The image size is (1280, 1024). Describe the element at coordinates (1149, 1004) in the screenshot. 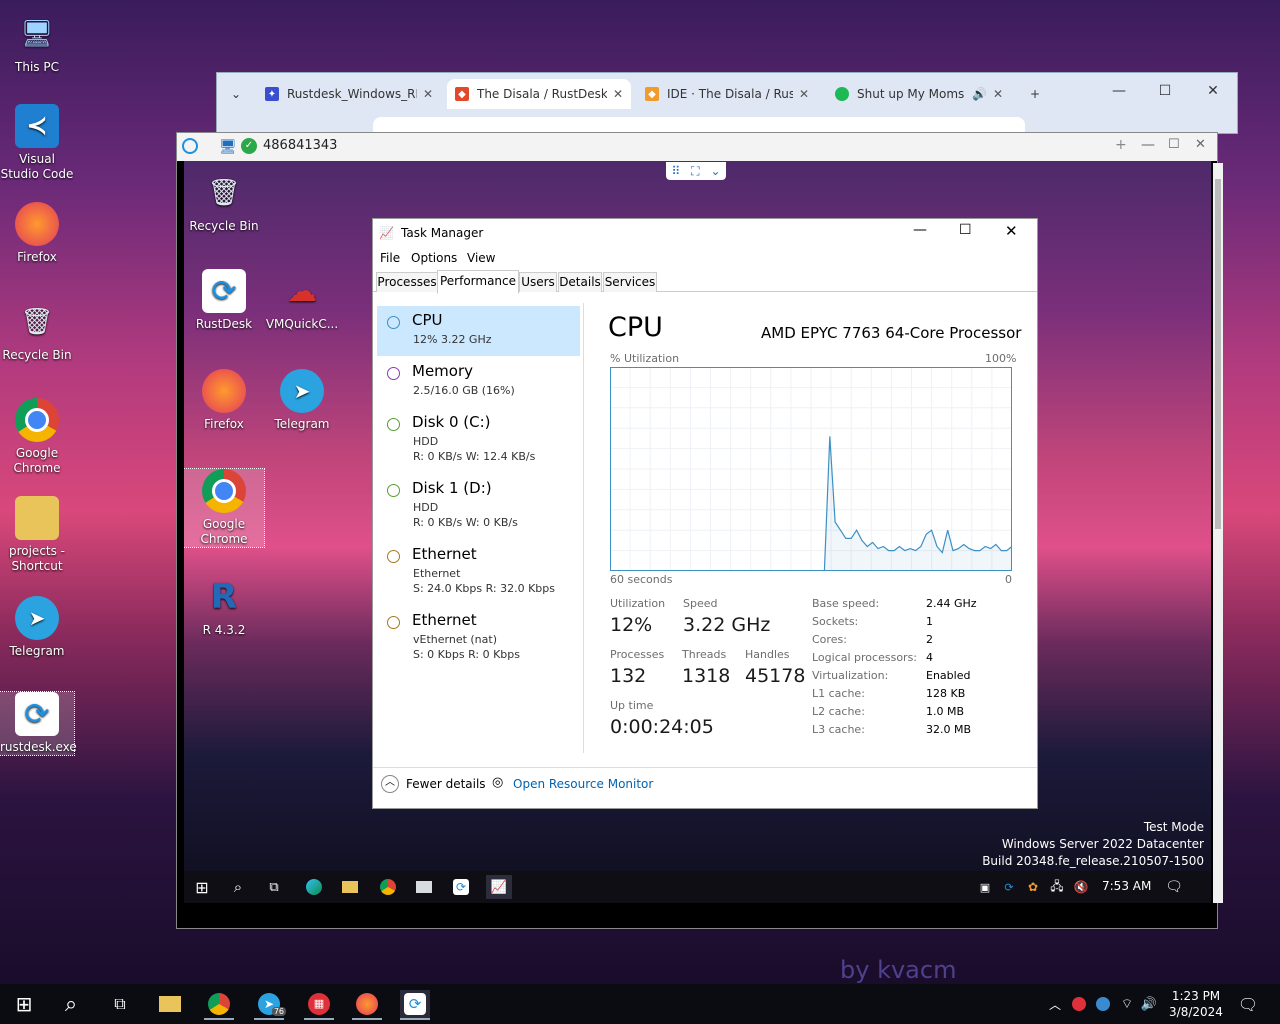

I see `volume-icon: 🔊` at that location.